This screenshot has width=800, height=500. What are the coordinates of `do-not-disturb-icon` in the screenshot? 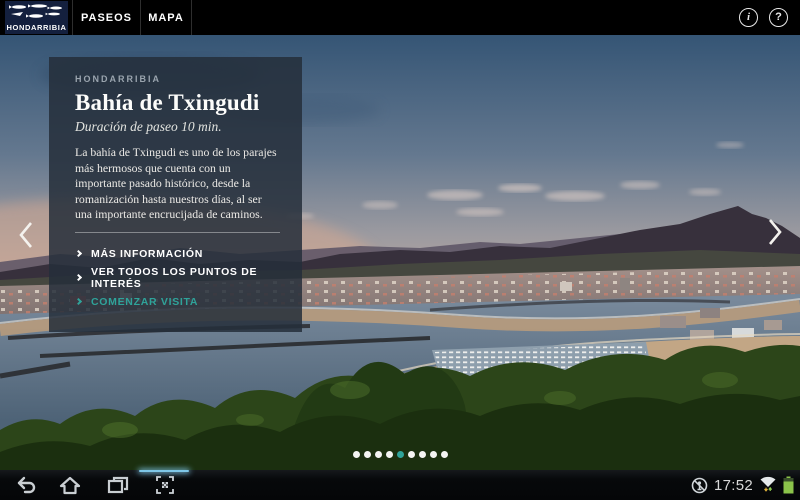 It's located at (699, 485).